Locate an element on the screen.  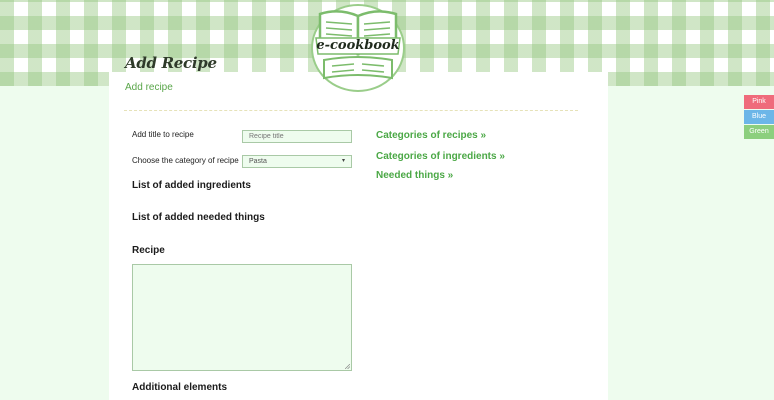
logo-text: e-cookbook is located at coordinates (358, 45).